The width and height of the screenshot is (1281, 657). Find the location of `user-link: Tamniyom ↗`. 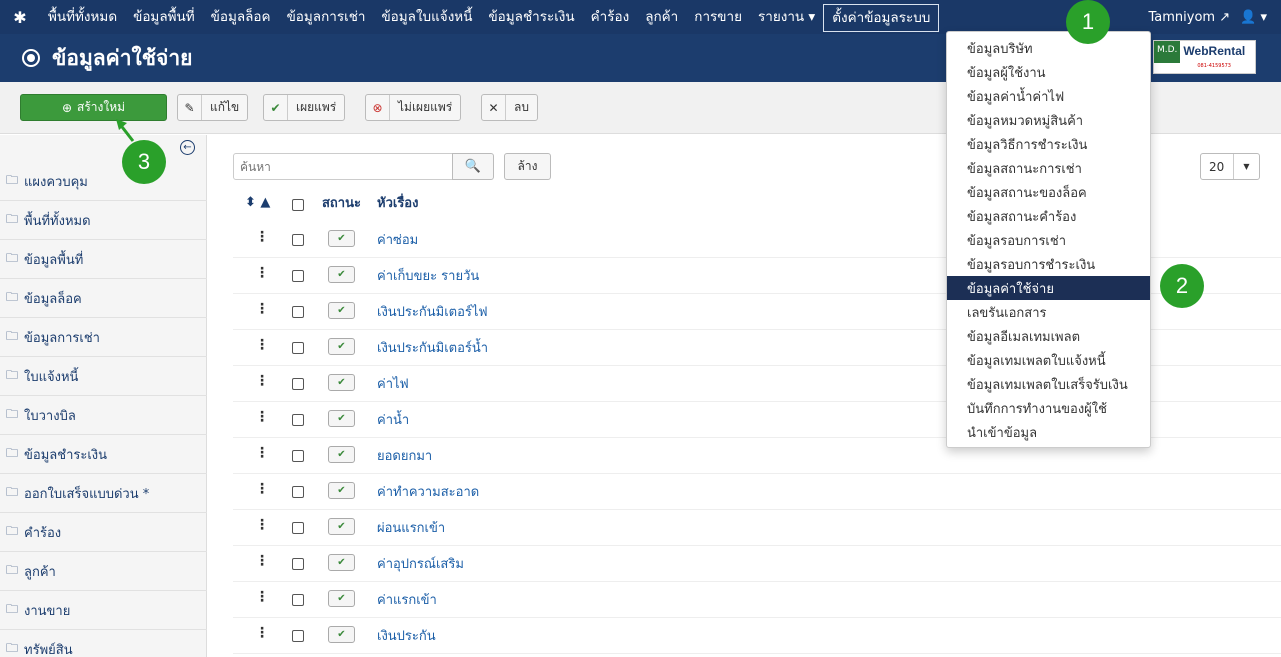

user-link: Tamniyom ↗ is located at coordinates (1190, 17).